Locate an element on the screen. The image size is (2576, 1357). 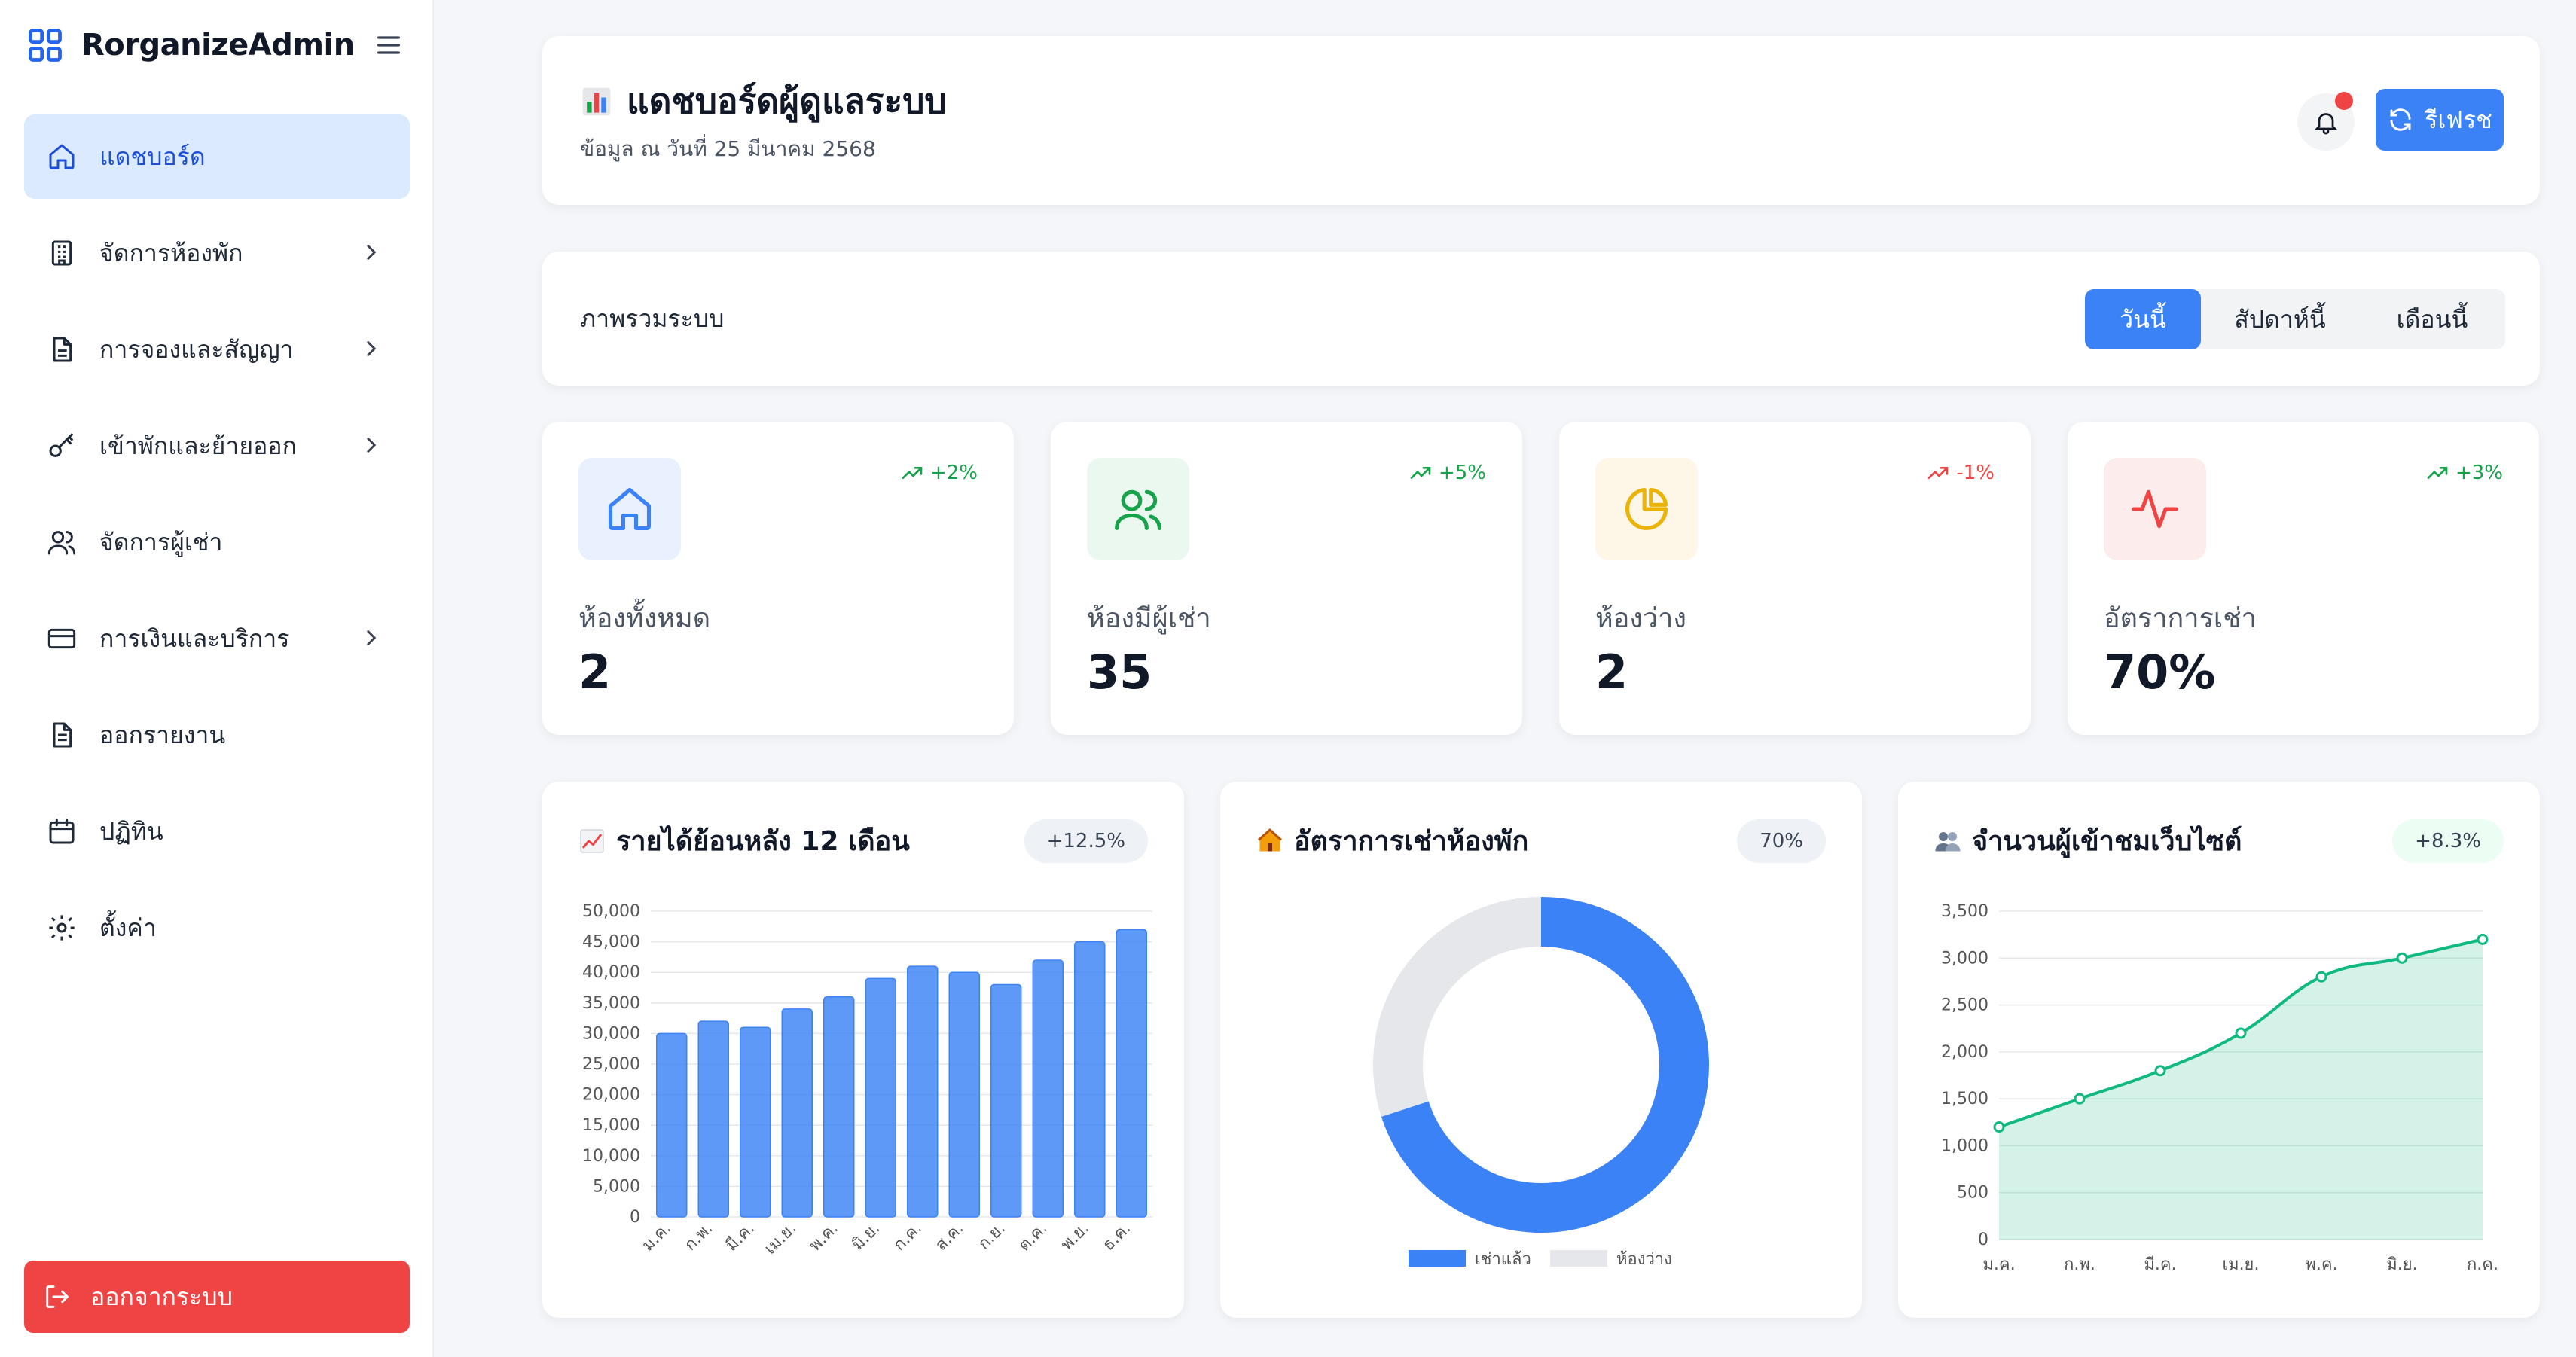
sidebar-item-checkin: เข้าพักและย้ายออก is located at coordinates (217, 446).